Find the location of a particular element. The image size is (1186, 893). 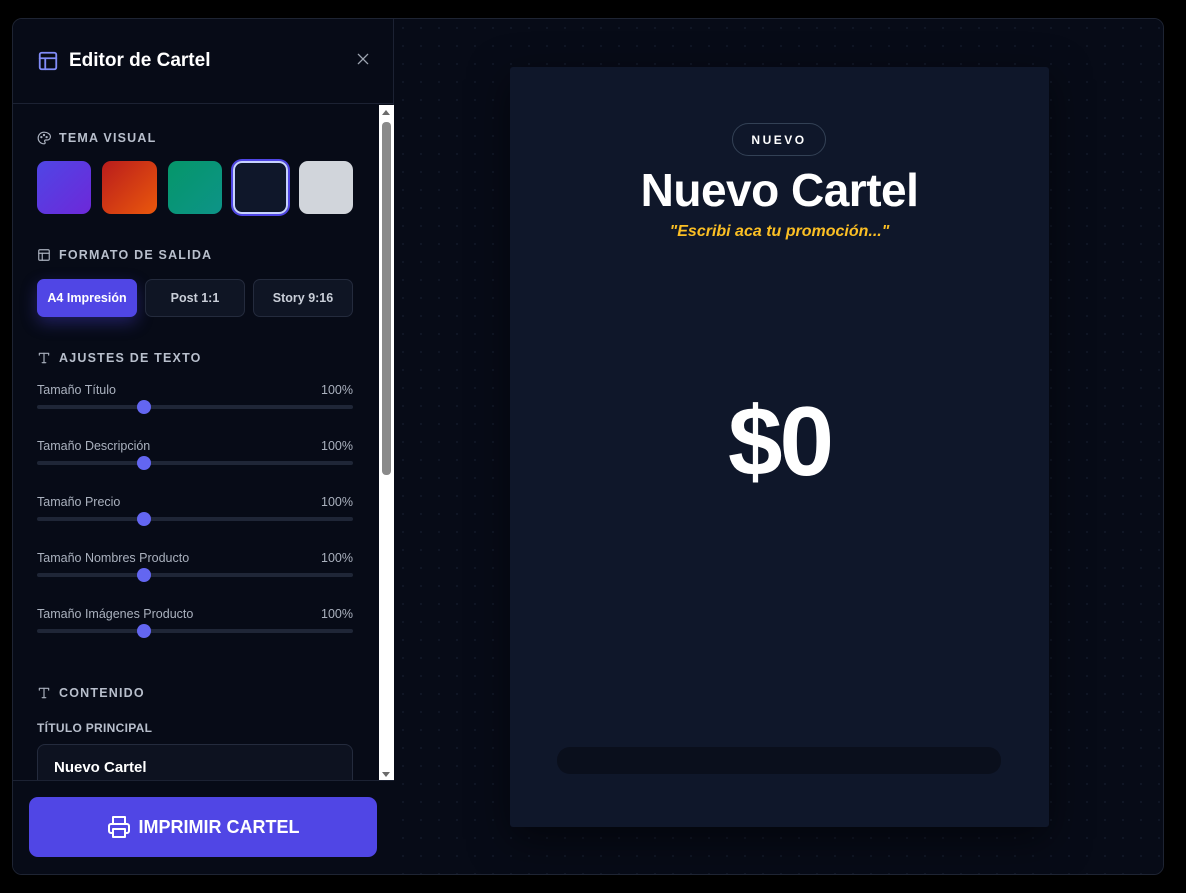

format-buttons: A4 Impresión Post 1:1 Story 9:16 is located at coordinates (195, 298).